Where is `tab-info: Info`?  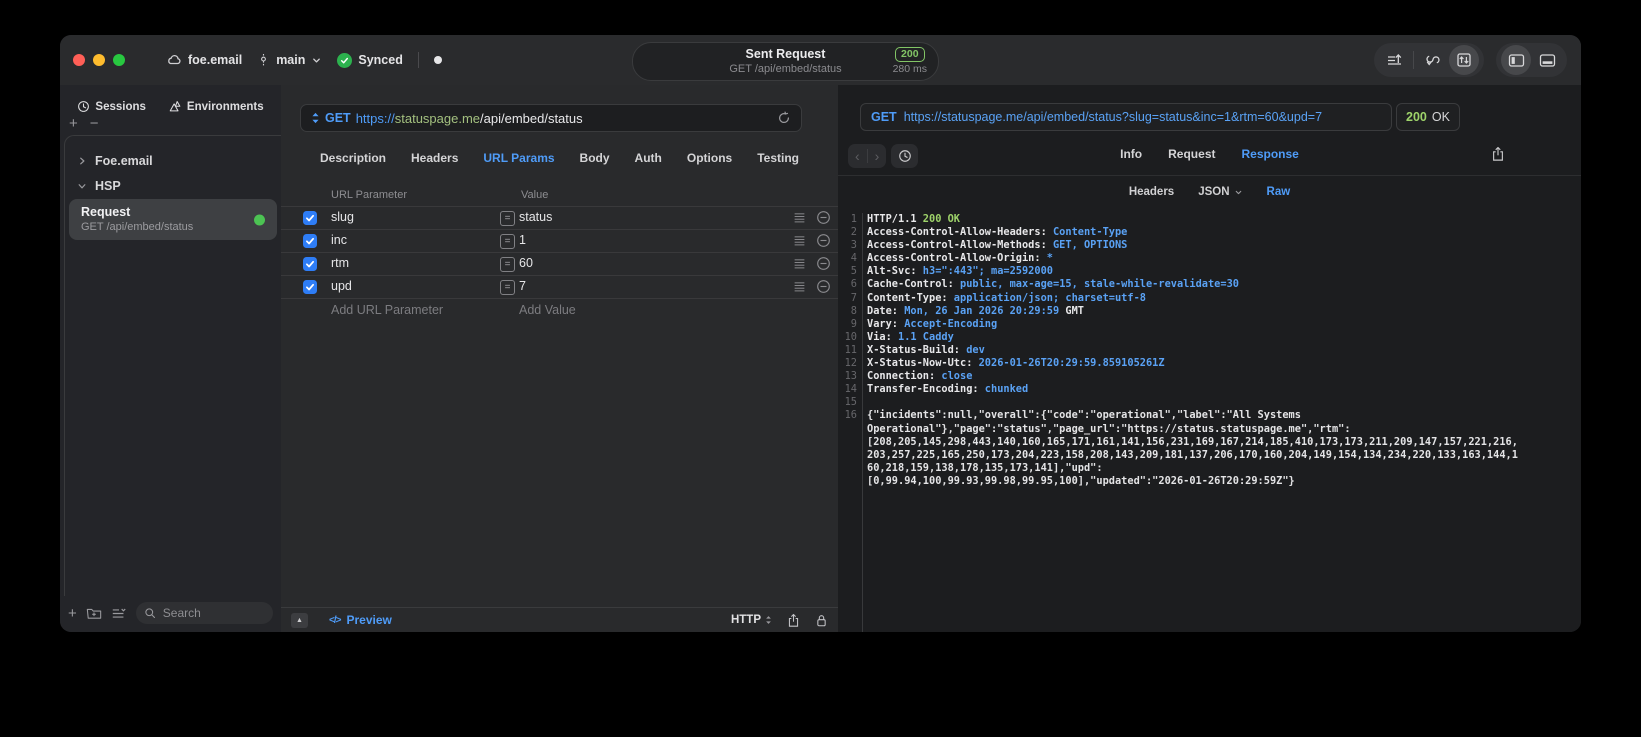 tab-info: Info is located at coordinates (1131, 154).